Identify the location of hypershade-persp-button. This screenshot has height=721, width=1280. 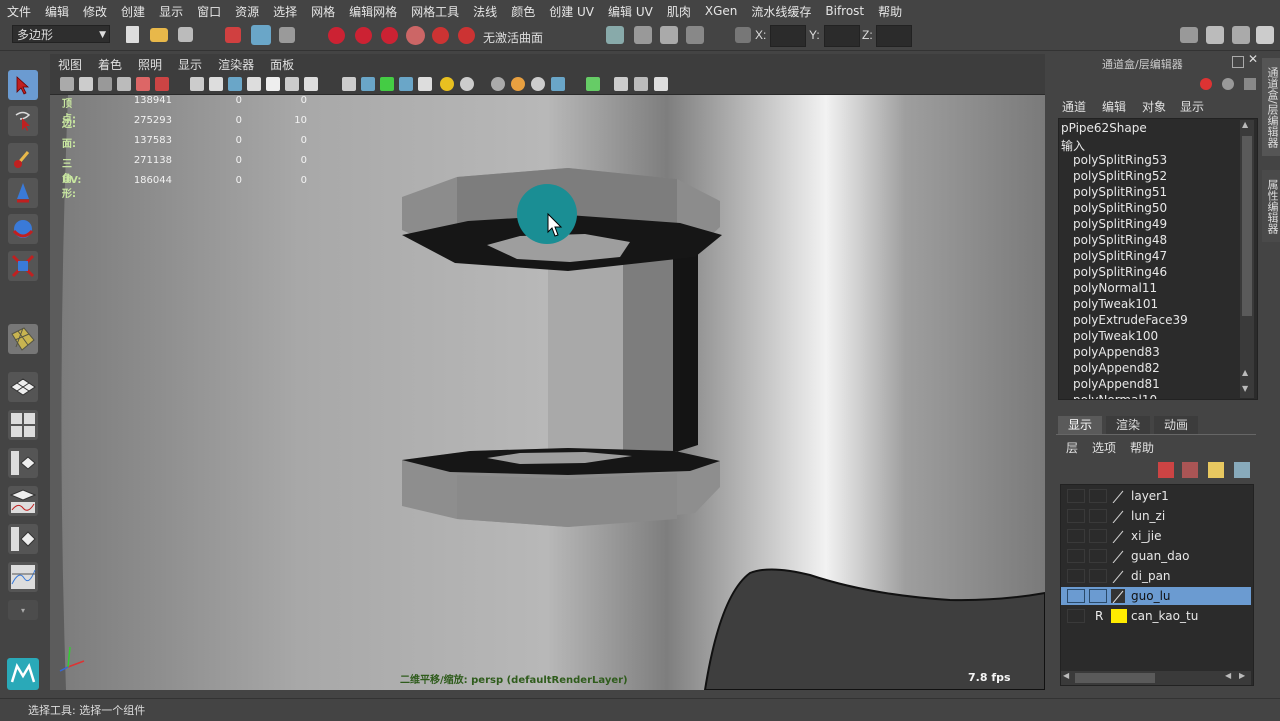
(23, 539).